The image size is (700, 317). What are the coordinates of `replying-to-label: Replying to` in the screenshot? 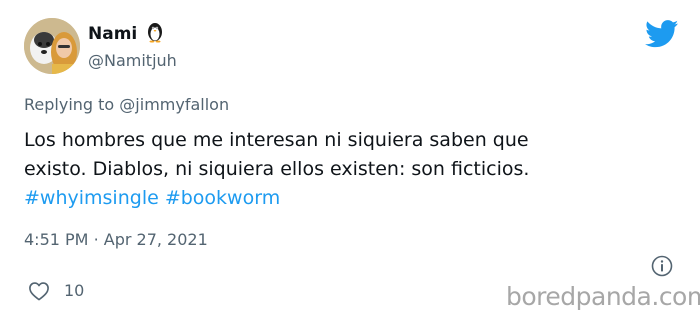 It's located at (69, 104).